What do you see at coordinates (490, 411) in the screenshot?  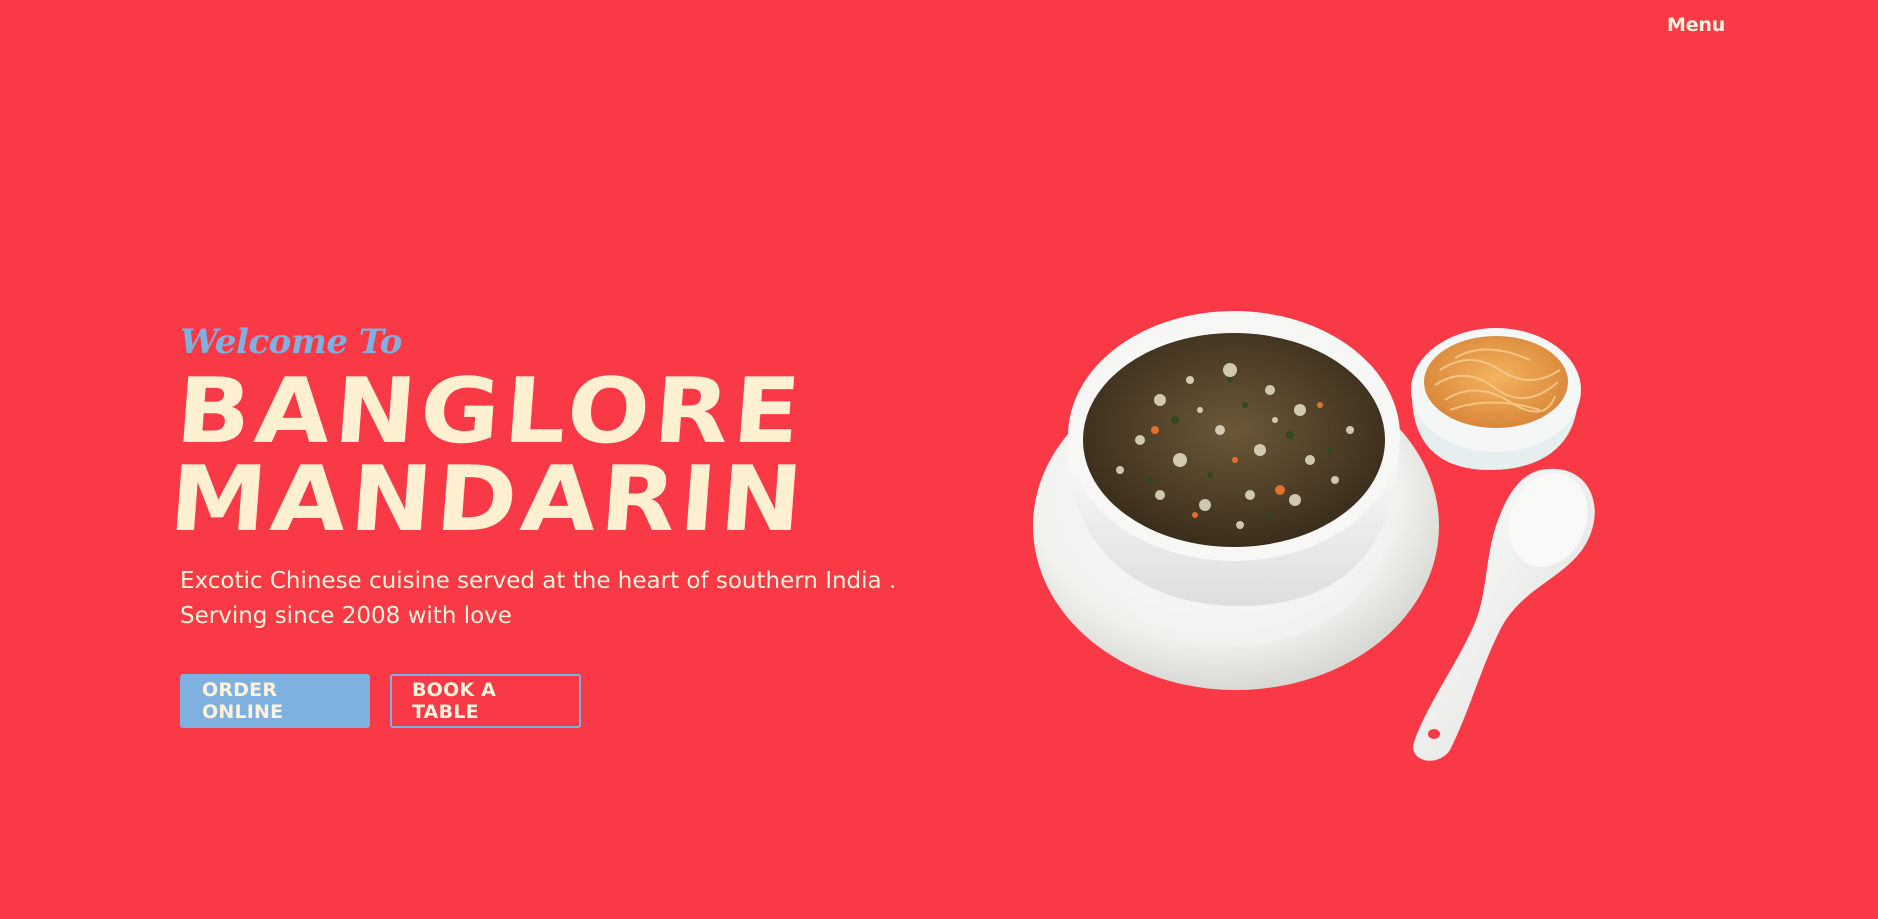 I see `title-line-1: BANGLORE` at bounding box center [490, 411].